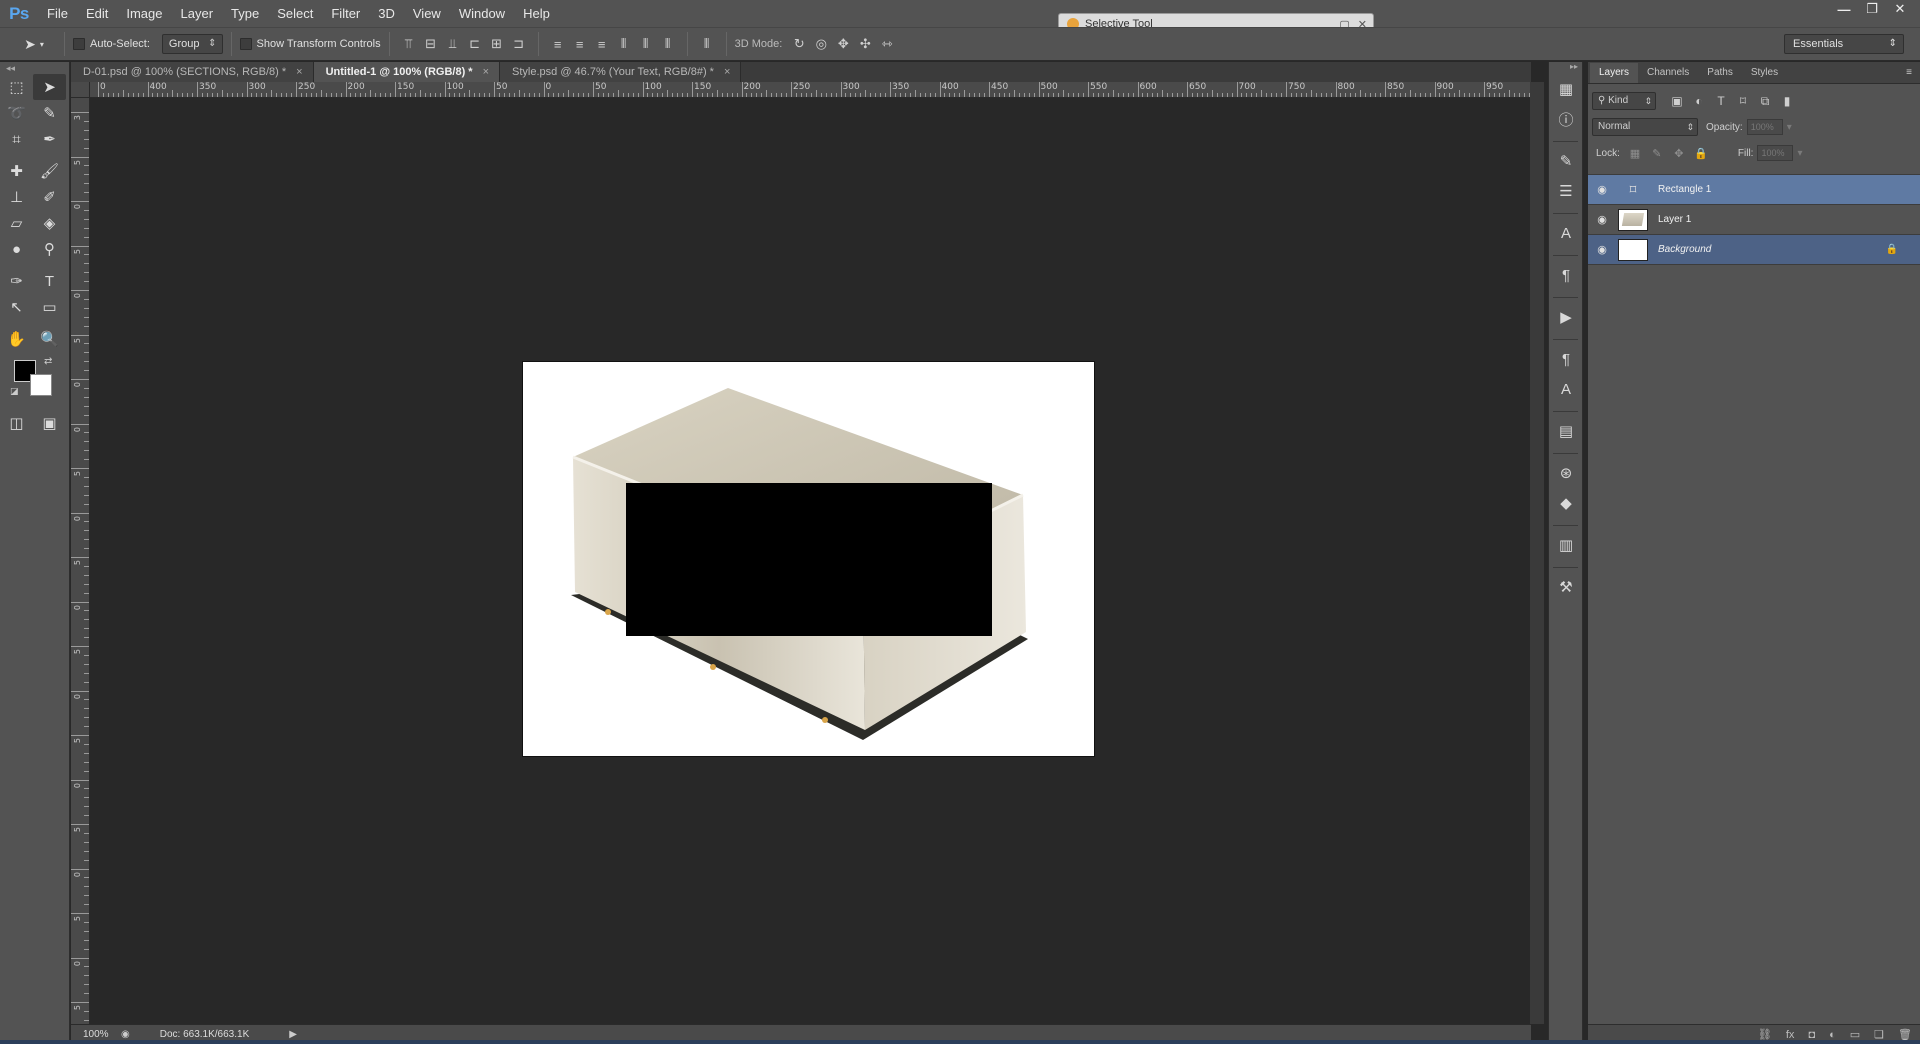 The height and width of the screenshot is (1044, 1920). Describe the element at coordinates (1775, 153) in the screenshot. I see `fill-input: 100%` at that location.